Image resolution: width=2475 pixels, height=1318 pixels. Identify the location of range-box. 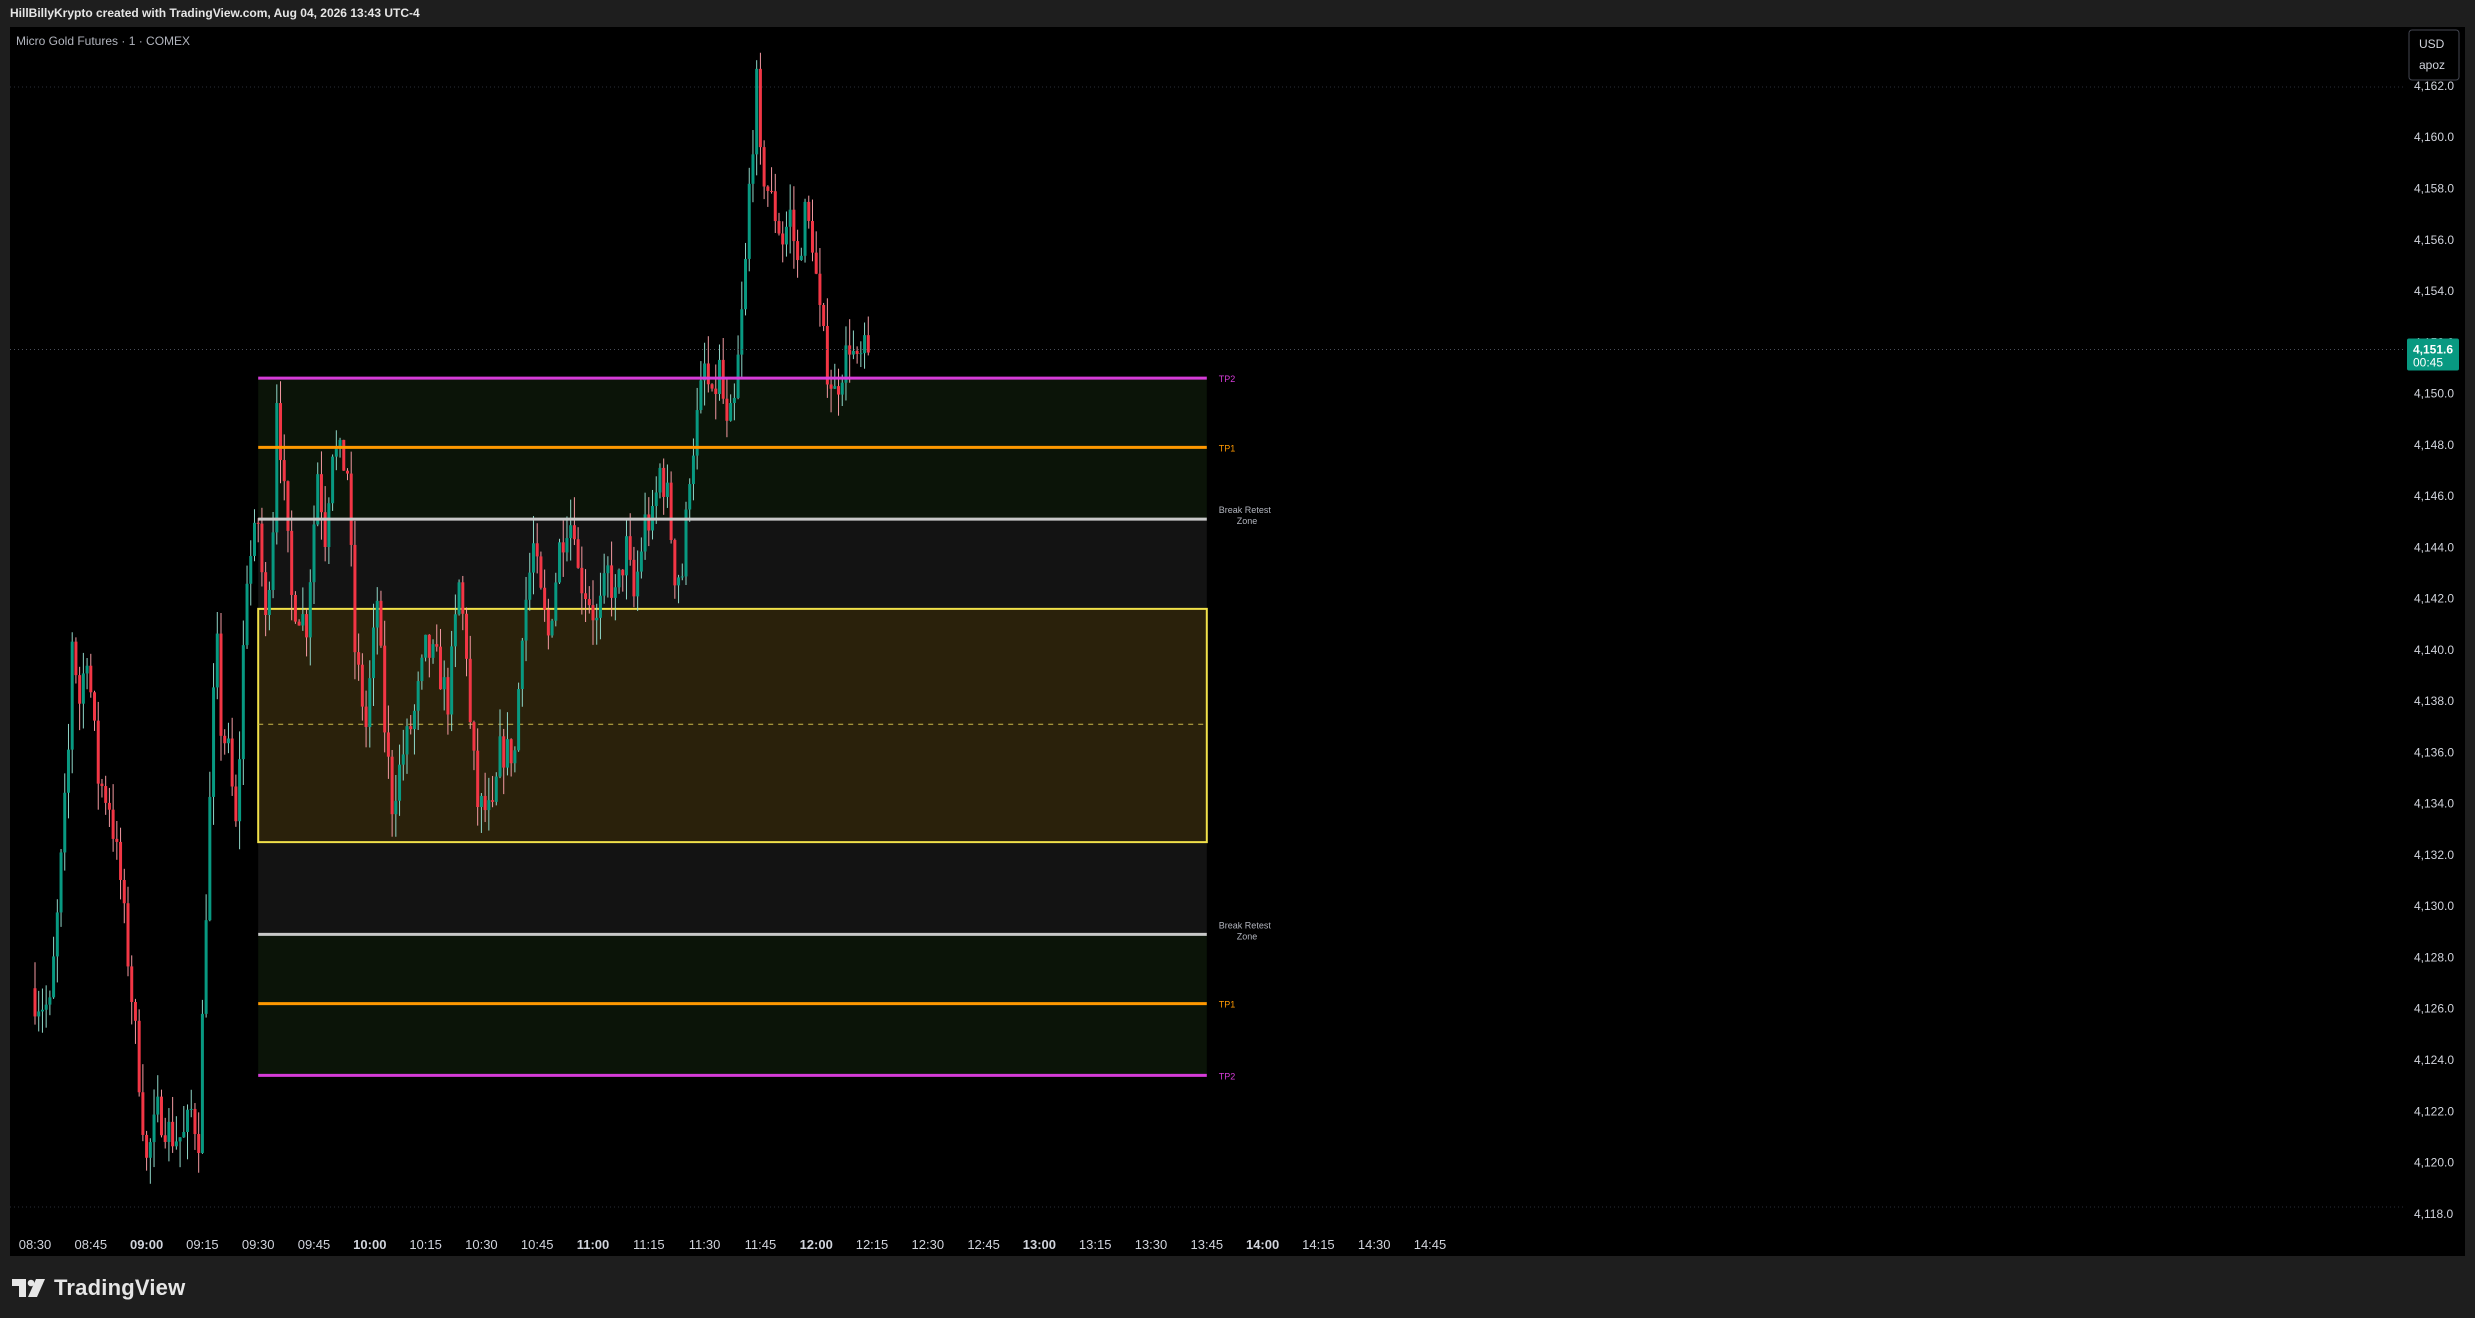
(732, 725).